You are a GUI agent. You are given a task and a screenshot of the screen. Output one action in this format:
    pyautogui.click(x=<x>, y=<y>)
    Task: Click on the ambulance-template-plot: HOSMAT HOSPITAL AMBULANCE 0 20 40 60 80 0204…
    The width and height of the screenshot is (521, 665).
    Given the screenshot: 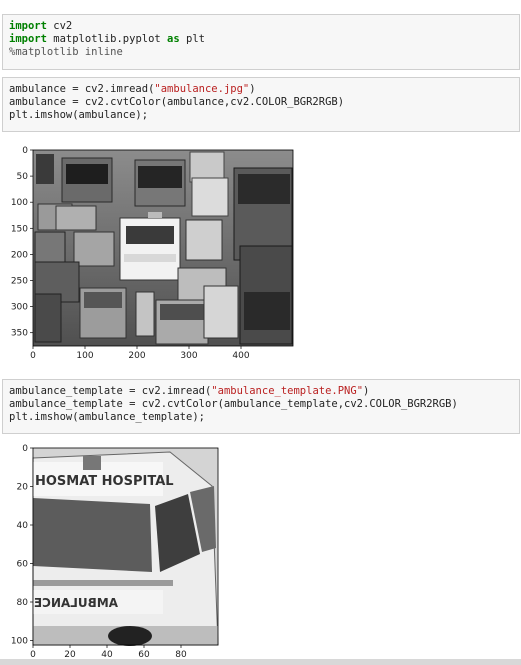 What is the action you would take?
    pyautogui.click(x=115, y=552)
    